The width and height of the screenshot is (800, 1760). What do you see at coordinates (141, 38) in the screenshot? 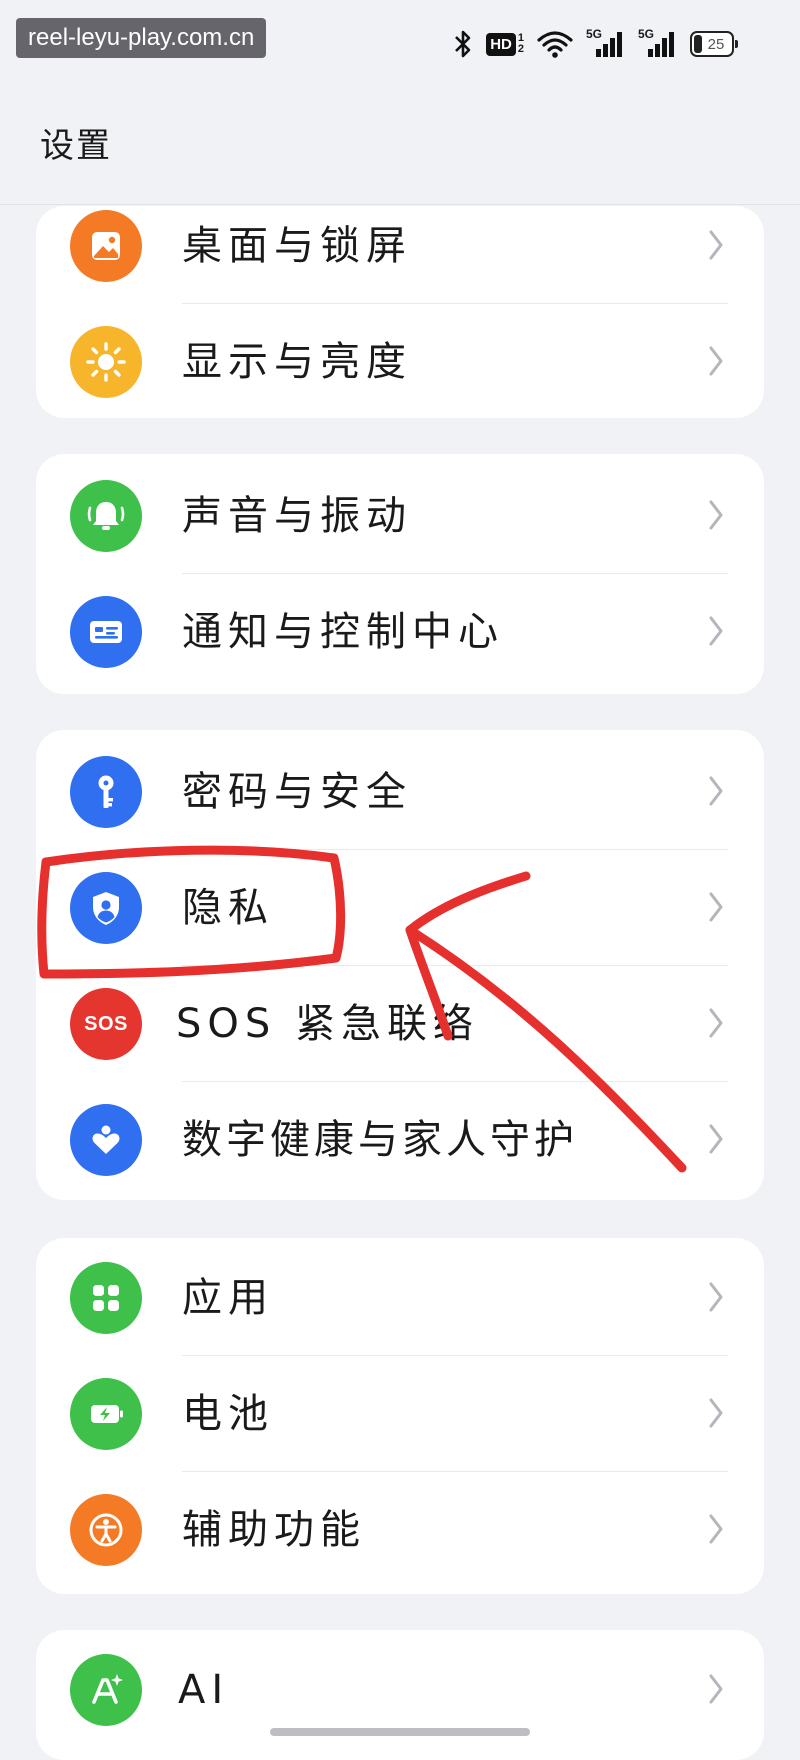
I see `watermark: reel-leyu-play.com.cn` at bounding box center [141, 38].